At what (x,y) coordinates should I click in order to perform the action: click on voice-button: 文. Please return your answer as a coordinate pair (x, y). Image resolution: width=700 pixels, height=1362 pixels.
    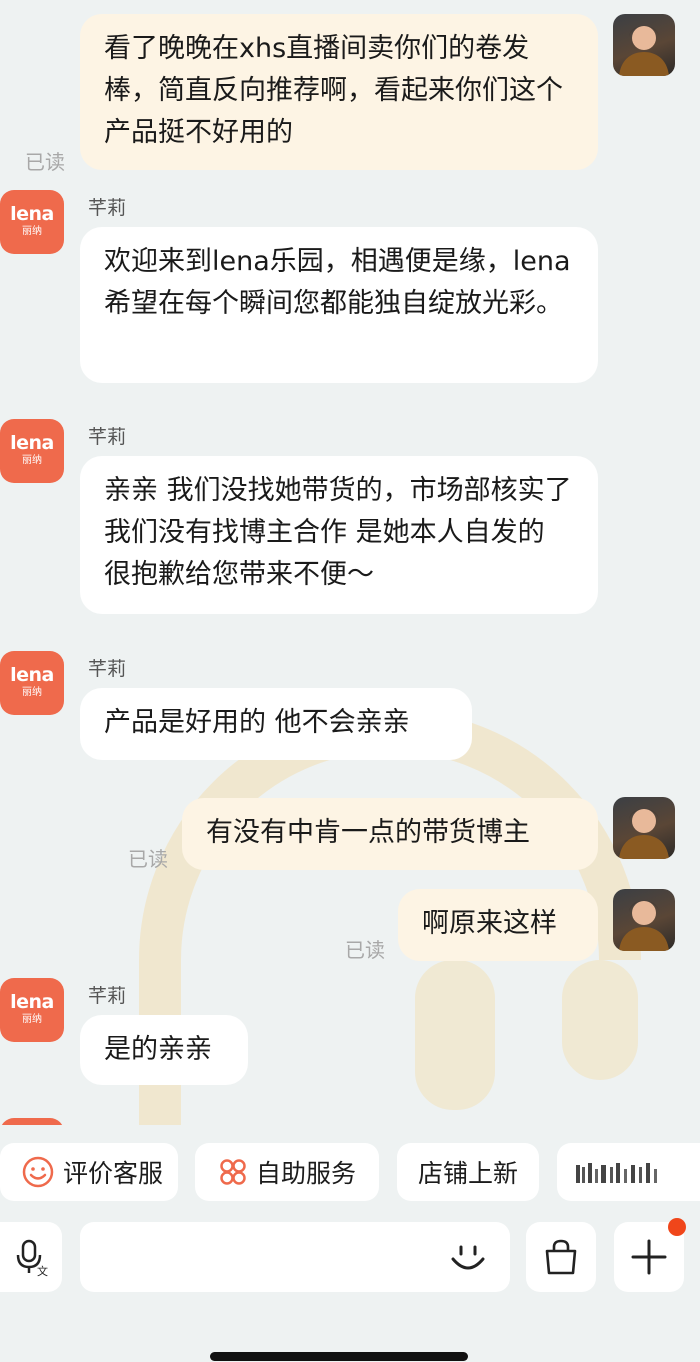
    Looking at the image, I should click on (31, 1257).